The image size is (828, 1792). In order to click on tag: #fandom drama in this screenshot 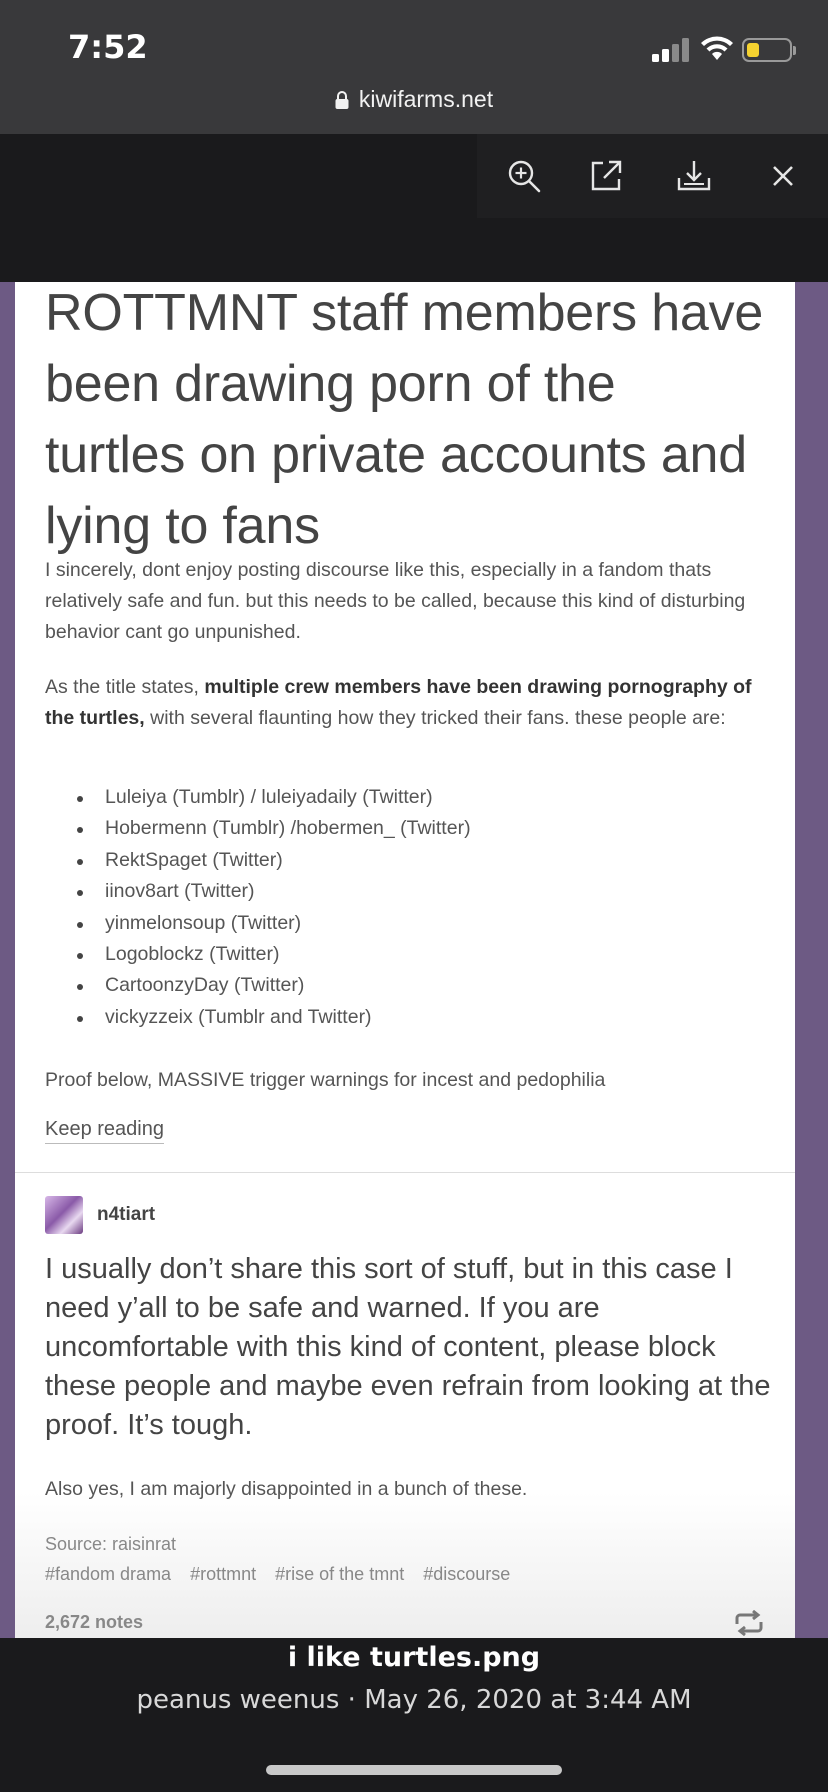, I will do `click(108, 1574)`.